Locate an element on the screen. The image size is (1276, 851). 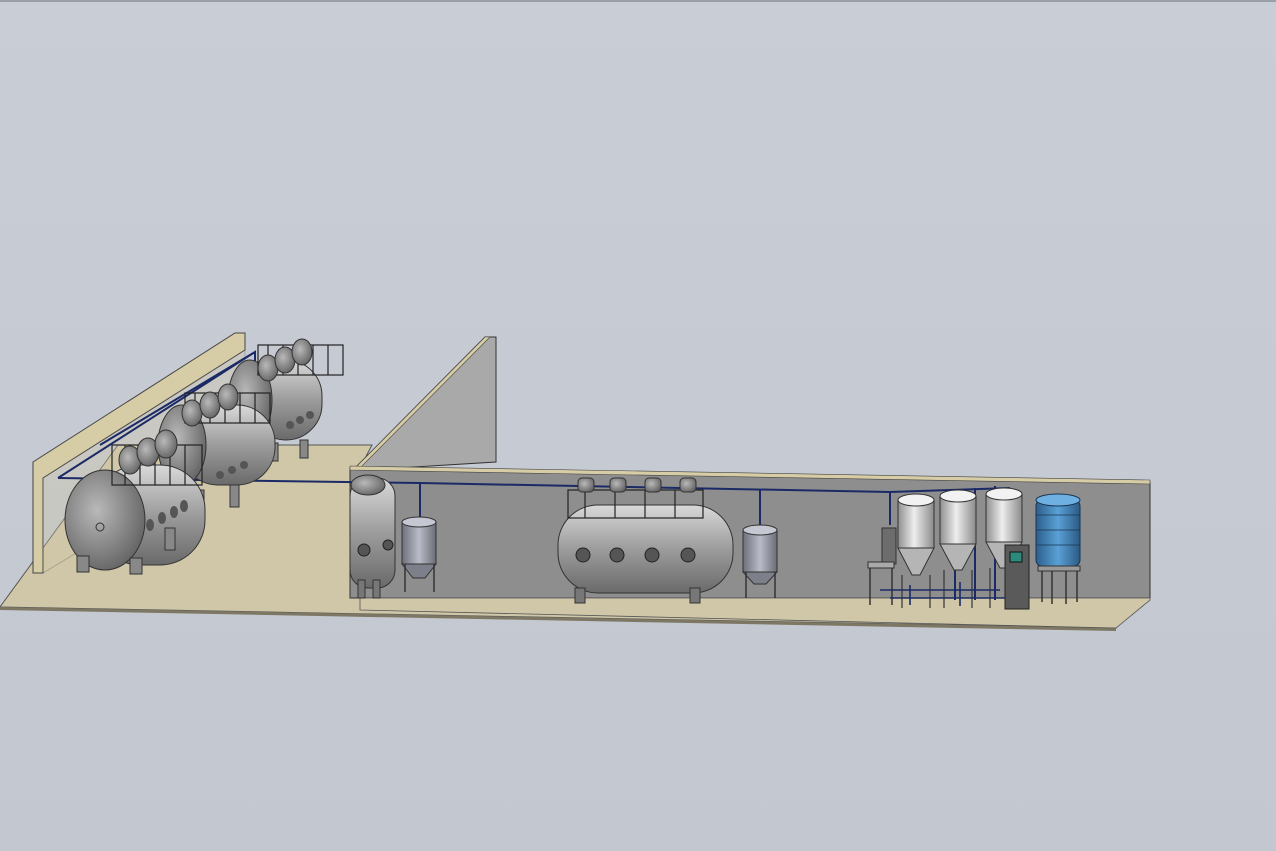
partition-wall is located at coordinates (425, 403).